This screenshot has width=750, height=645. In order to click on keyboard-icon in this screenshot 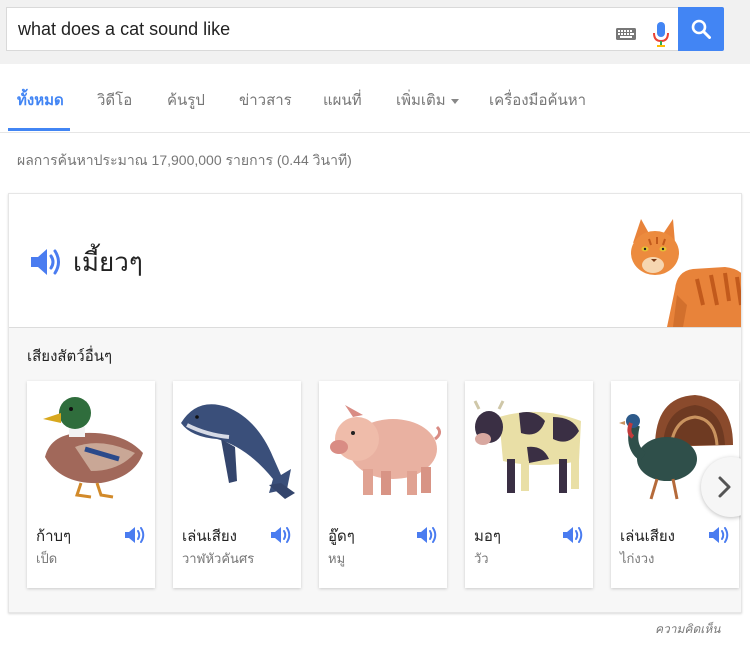, I will do `click(626, 34)`.